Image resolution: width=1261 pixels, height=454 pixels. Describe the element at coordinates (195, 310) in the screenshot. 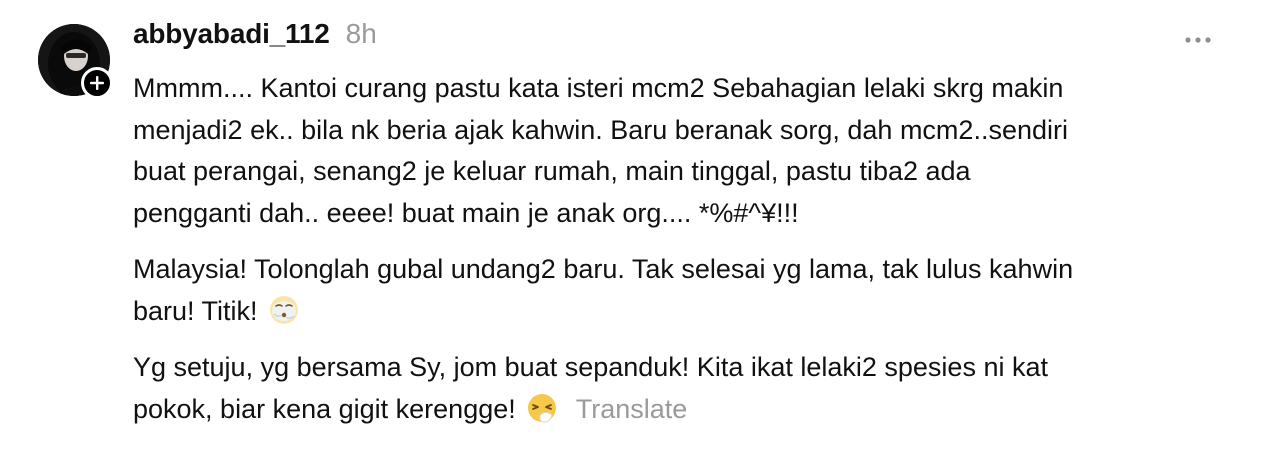

I see `text-line: baru! Titik!` at that location.